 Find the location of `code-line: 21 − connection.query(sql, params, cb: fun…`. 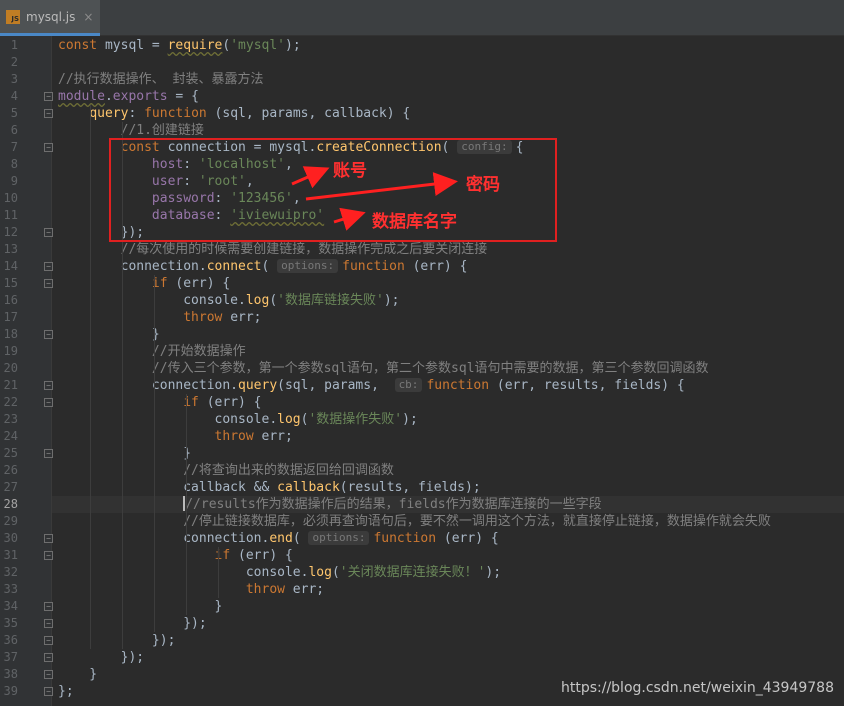

code-line: 21 − connection.query(sql, params, cb: fun… is located at coordinates (422, 385).